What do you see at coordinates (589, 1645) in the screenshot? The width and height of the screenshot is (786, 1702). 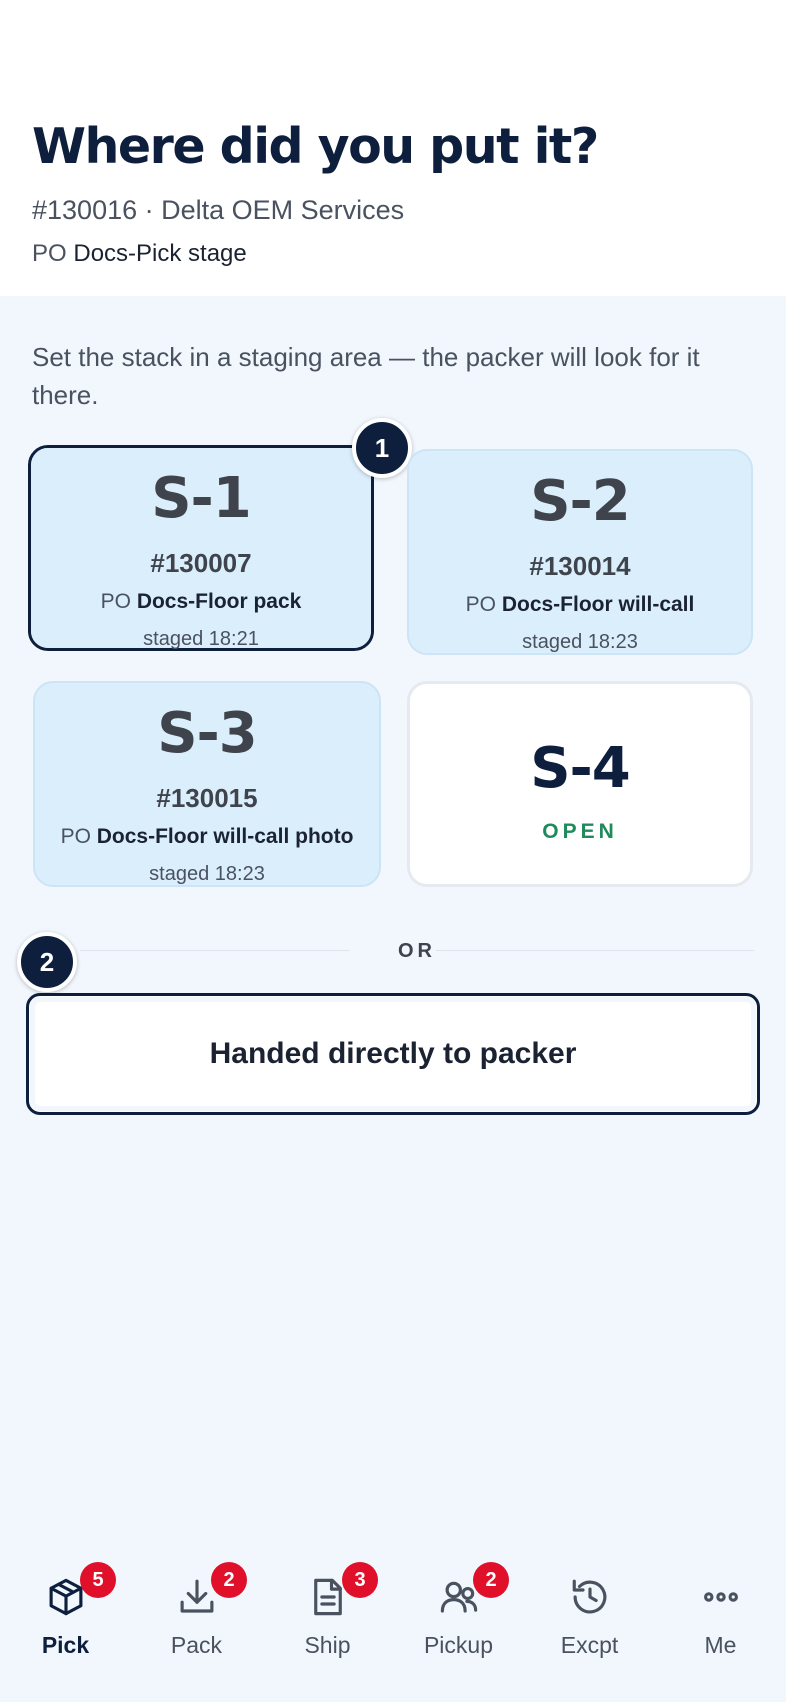 I see `nav-label-excpt: Excpt` at bounding box center [589, 1645].